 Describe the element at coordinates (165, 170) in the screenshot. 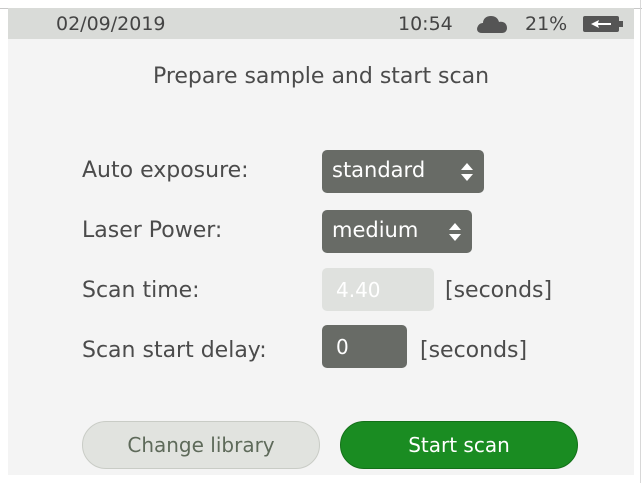

I see `auto-exposure-label: Auto exposure:` at that location.